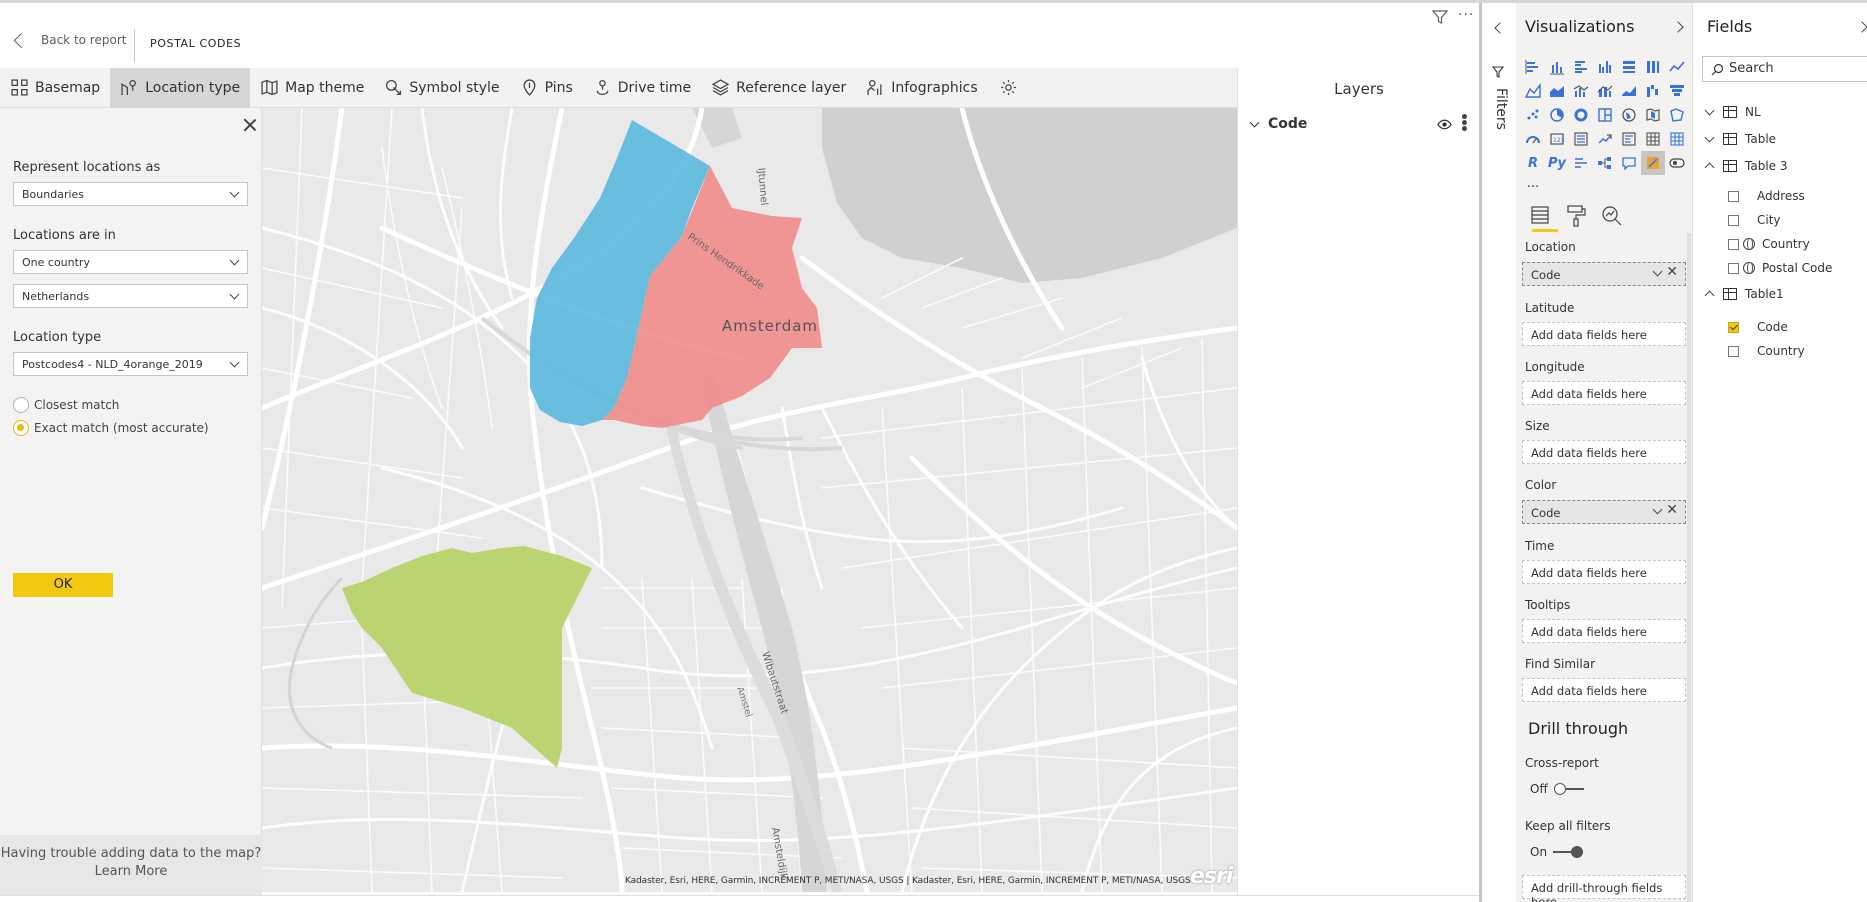  Describe the element at coordinates (1677, 139) in the screenshot. I see `matrix-icon` at that location.